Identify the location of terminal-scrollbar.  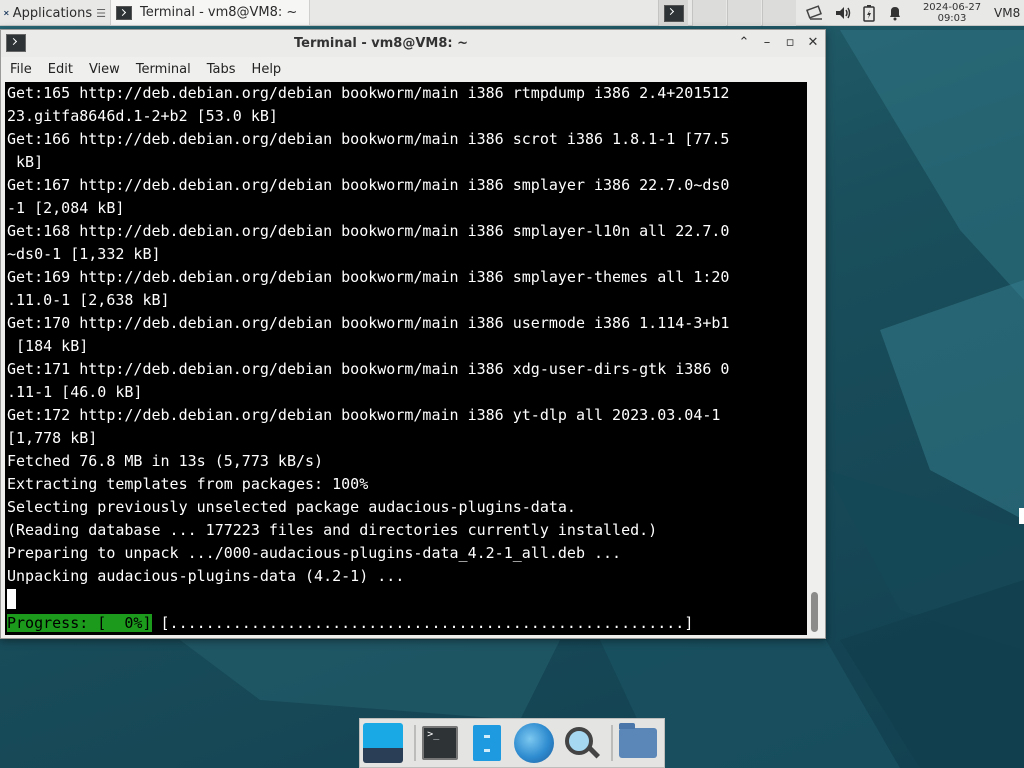
(815, 358).